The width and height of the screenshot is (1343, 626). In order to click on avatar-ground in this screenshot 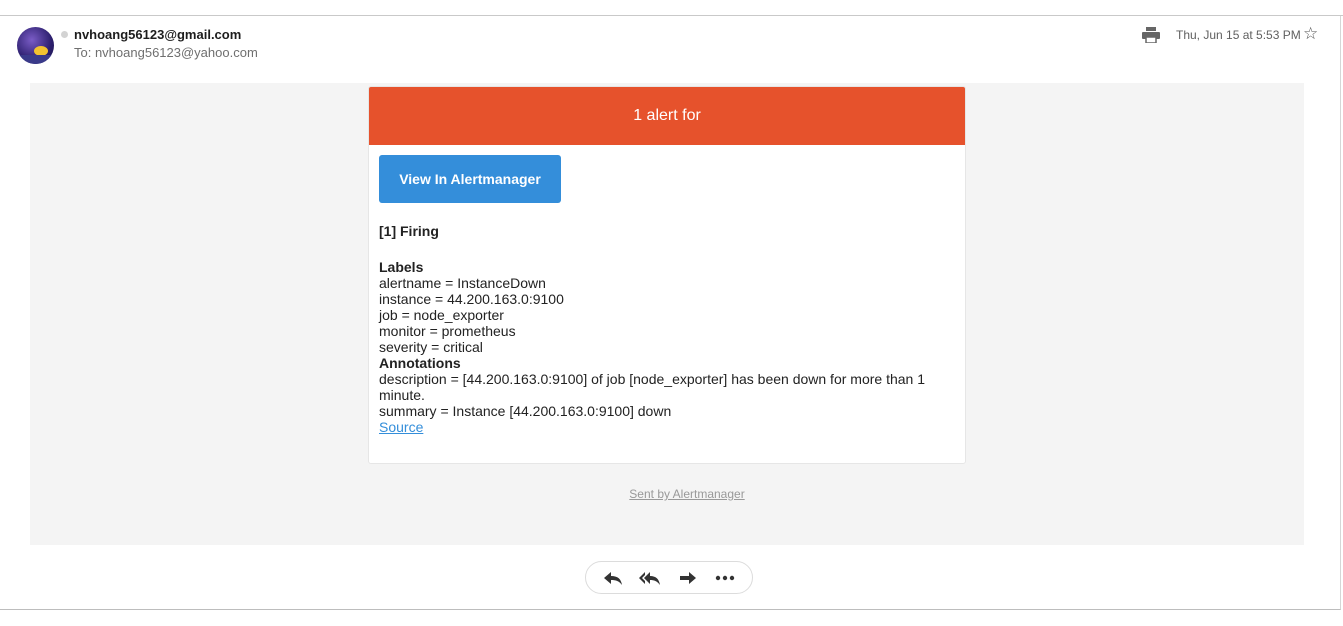, I will do `click(35, 59)`.